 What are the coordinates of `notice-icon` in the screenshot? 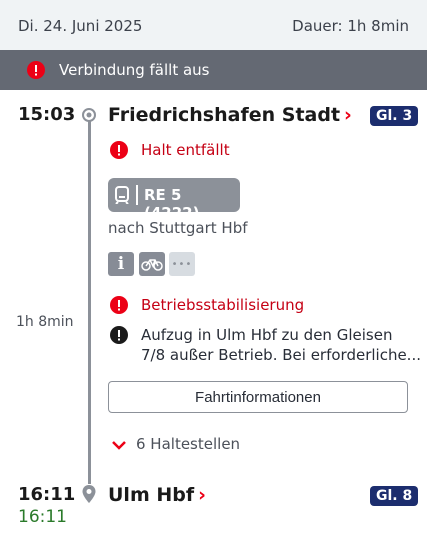 It's located at (119, 337).